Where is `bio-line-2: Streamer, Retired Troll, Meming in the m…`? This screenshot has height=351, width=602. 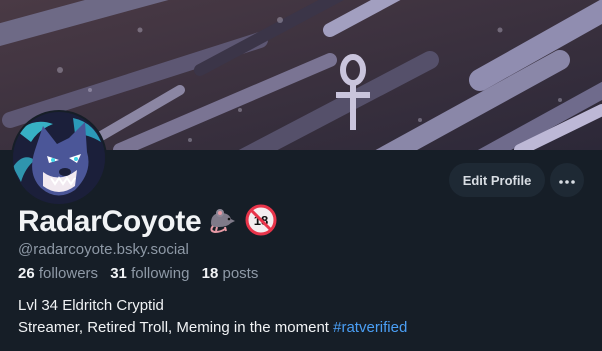 bio-line-2: Streamer, Retired Troll, Meming in the m… is located at coordinates (212, 328).